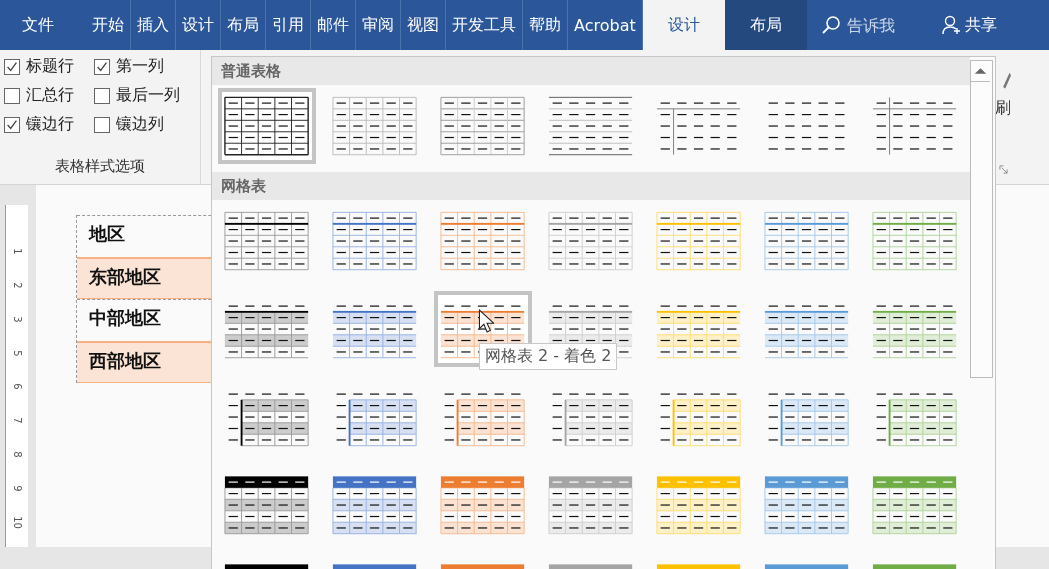 The height and width of the screenshot is (569, 1049). What do you see at coordinates (591, 186) in the screenshot?
I see `section-header: 网格表` at bounding box center [591, 186].